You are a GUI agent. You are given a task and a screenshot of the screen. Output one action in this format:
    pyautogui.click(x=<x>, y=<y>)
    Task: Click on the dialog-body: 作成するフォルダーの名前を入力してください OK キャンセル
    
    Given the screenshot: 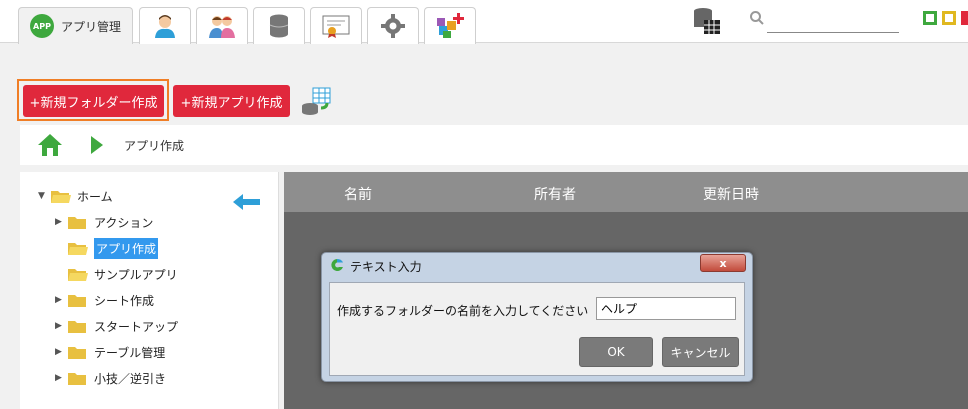 What is the action you would take?
    pyautogui.click(x=537, y=329)
    